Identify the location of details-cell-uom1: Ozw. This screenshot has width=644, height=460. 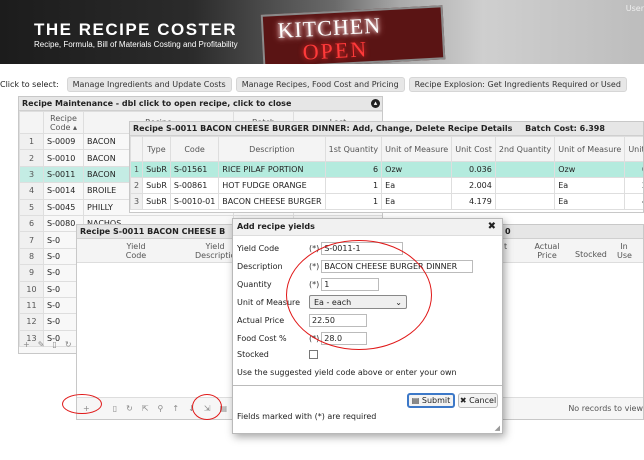
(417, 169).